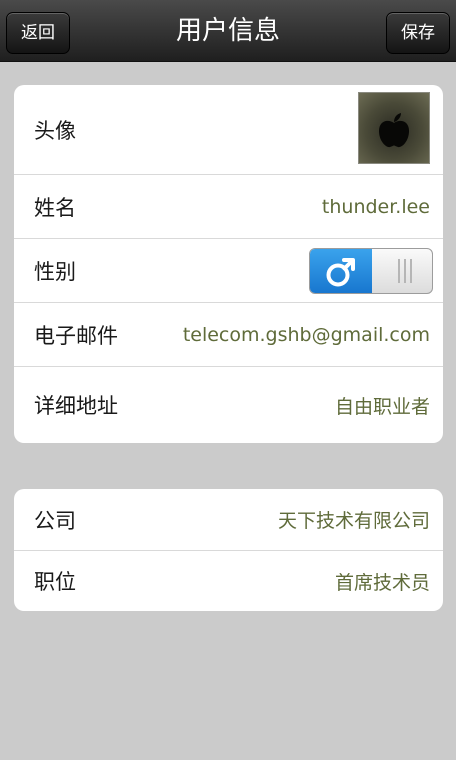 This screenshot has width=456, height=760. I want to click on gender-option-male, so click(341, 271).